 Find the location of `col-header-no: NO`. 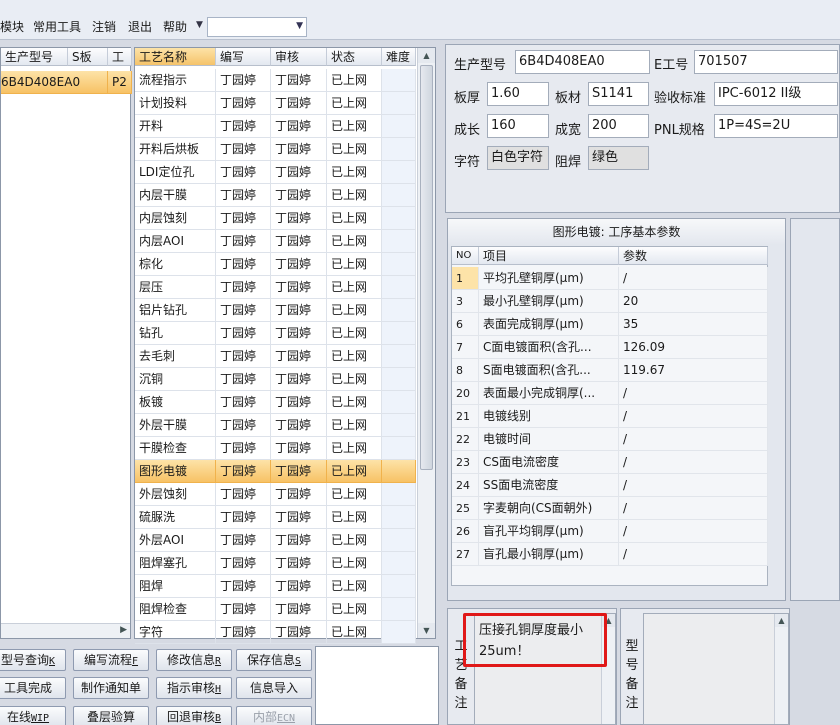

col-header-no: NO is located at coordinates (465, 256).